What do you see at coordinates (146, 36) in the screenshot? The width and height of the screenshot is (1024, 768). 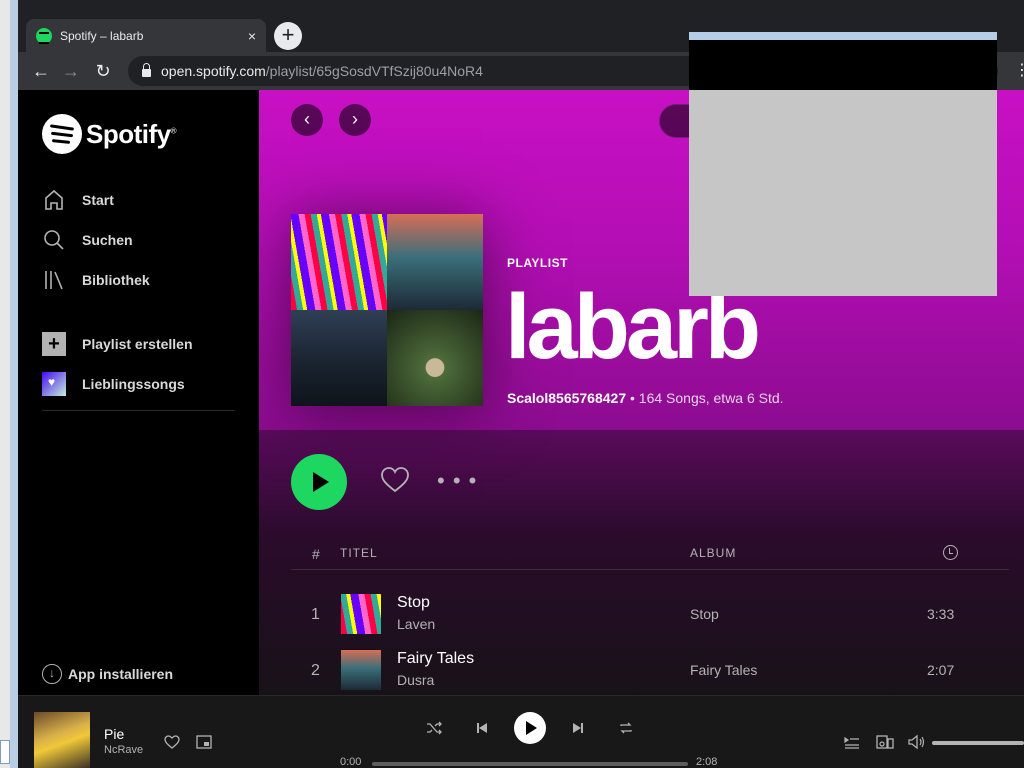 I see `browser-tab: Spotify – labarb ×` at bounding box center [146, 36].